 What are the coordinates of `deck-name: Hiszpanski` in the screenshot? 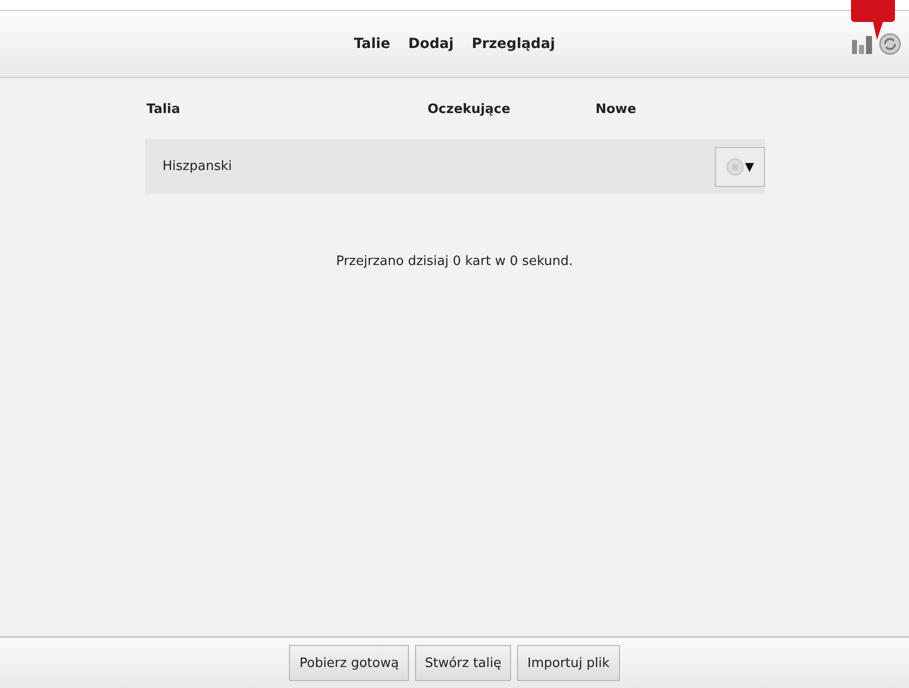 It's located at (197, 166).